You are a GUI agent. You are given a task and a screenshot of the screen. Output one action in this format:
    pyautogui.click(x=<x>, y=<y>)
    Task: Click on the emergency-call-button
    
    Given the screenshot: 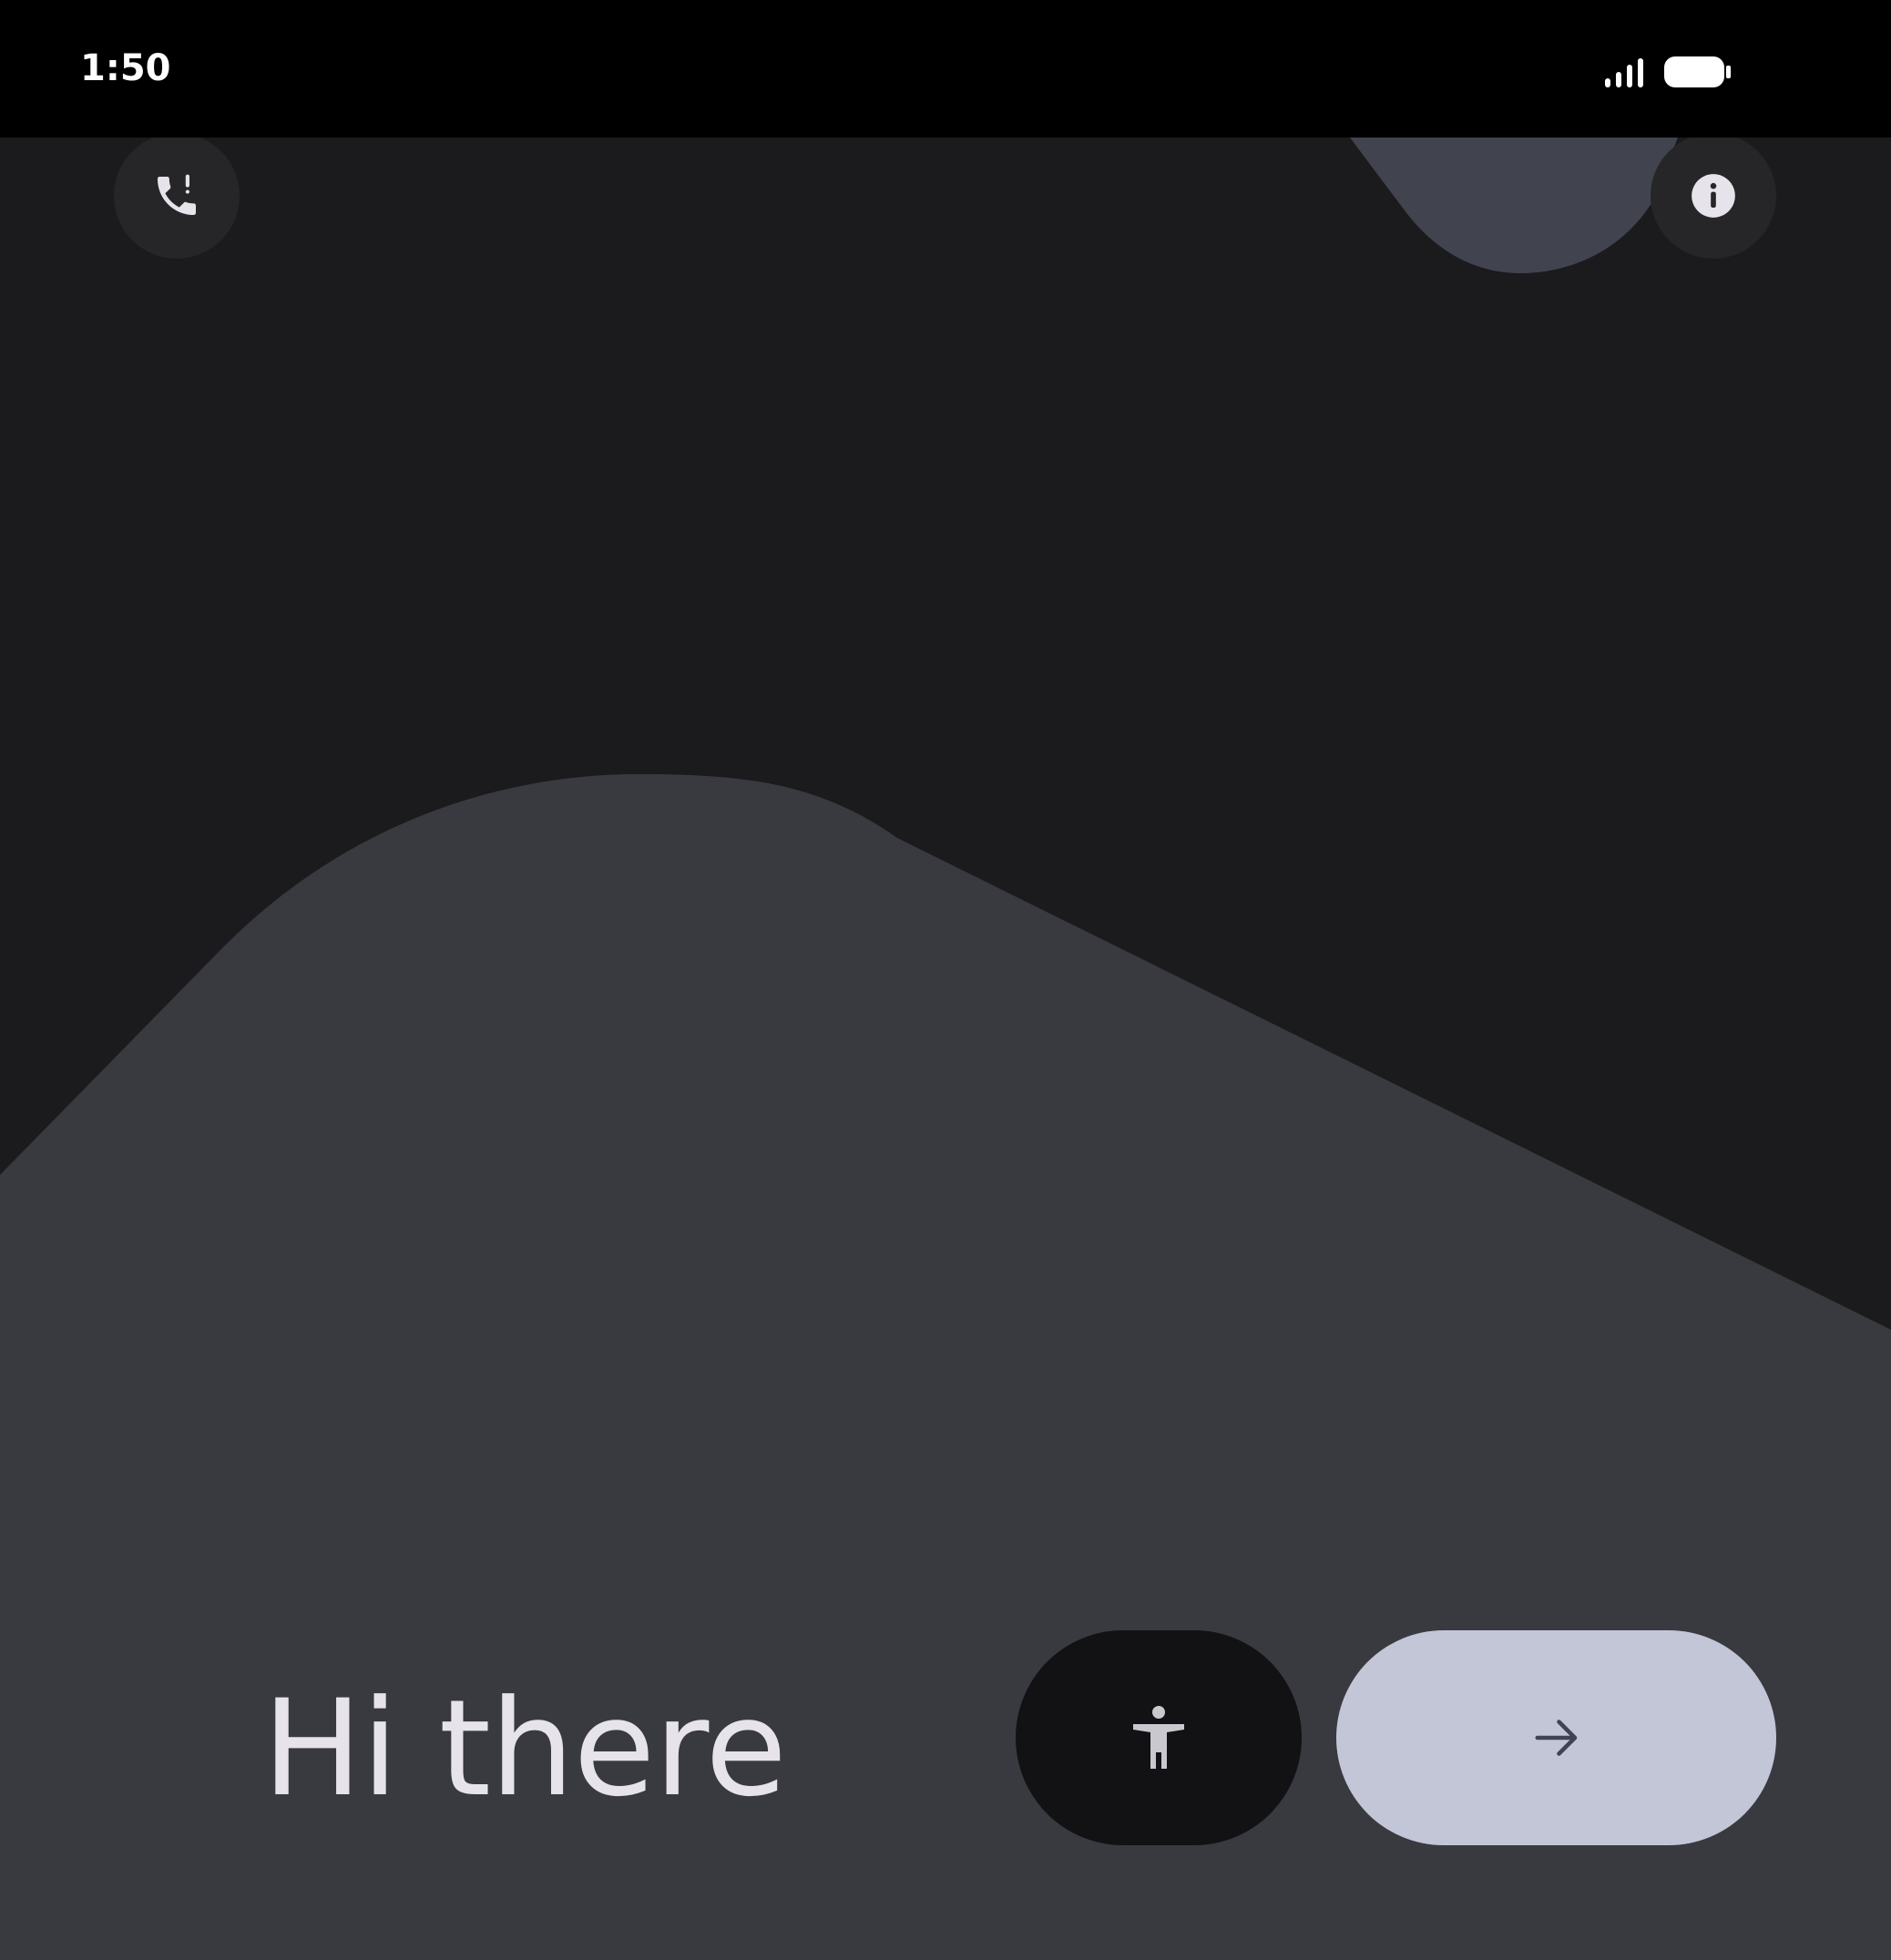 What is the action you would take?
    pyautogui.click(x=177, y=196)
    